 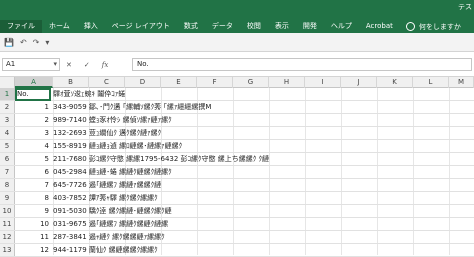 What do you see at coordinates (7, 250) in the screenshot?
I see `row-header: 13` at bounding box center [7, 250].